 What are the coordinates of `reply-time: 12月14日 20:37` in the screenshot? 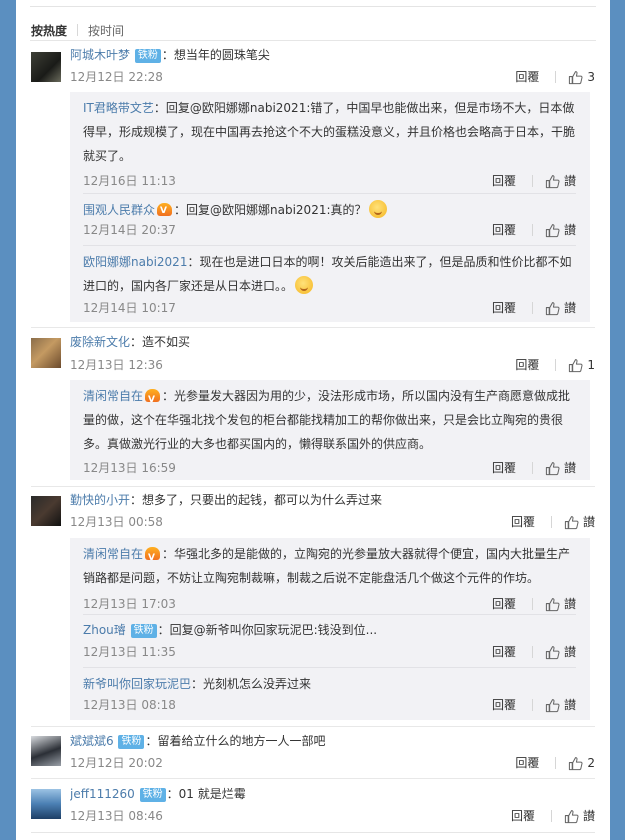 It's located at (129, 230).